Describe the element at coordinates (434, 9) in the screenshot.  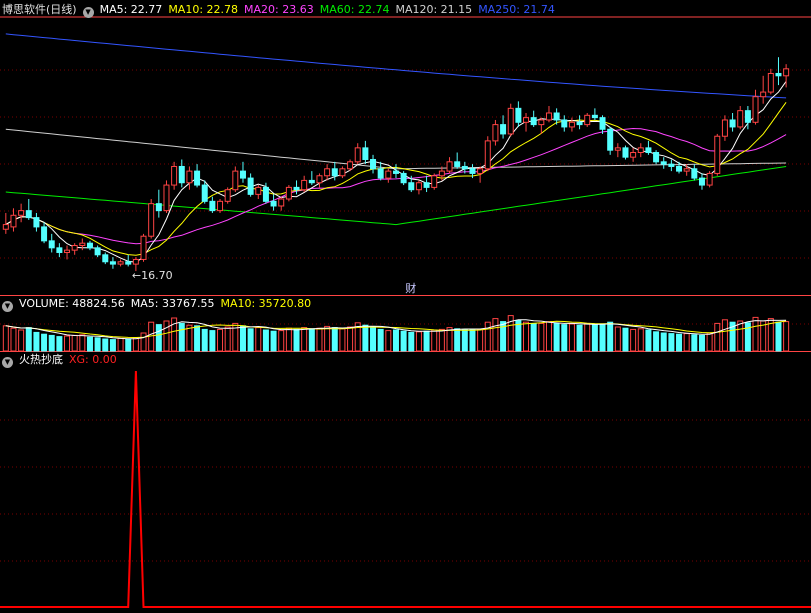
I see `ma120-readout: MA120: 21.15` at that location.